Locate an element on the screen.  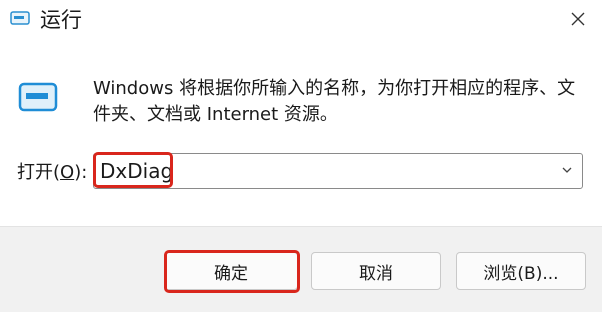
open-label: 打开(O): is located at coordinates (52, 173).